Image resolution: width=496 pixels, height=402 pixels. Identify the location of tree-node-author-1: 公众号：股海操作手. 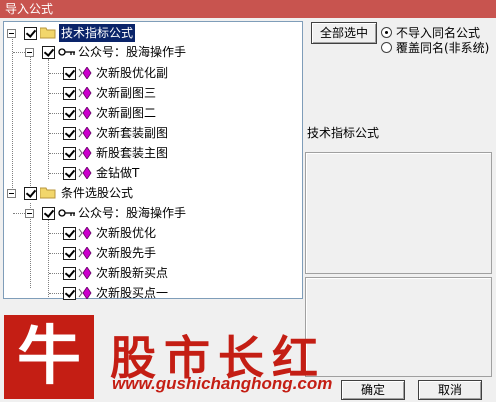
(153, 52).